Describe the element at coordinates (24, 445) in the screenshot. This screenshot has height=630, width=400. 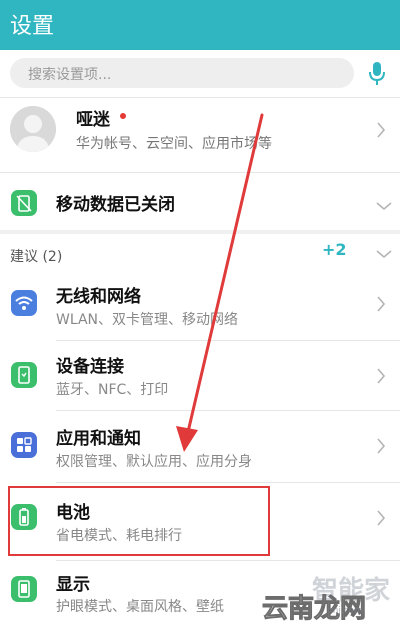
I see `apps-icon` at that location.